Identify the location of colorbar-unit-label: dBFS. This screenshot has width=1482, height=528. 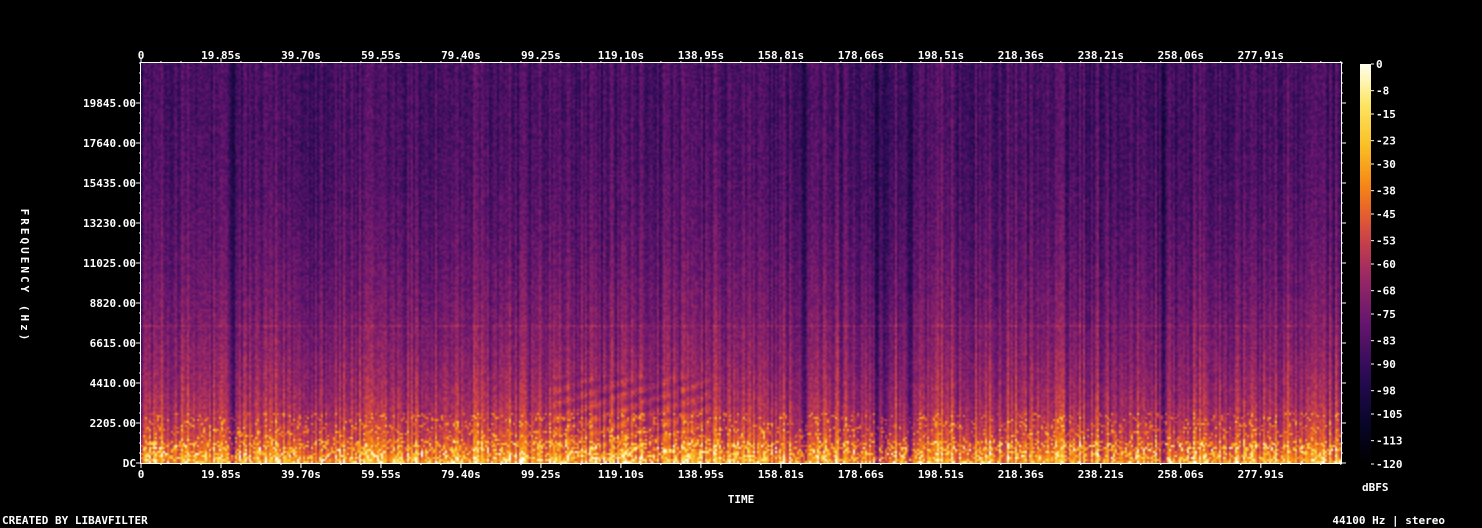
(1375, 487).